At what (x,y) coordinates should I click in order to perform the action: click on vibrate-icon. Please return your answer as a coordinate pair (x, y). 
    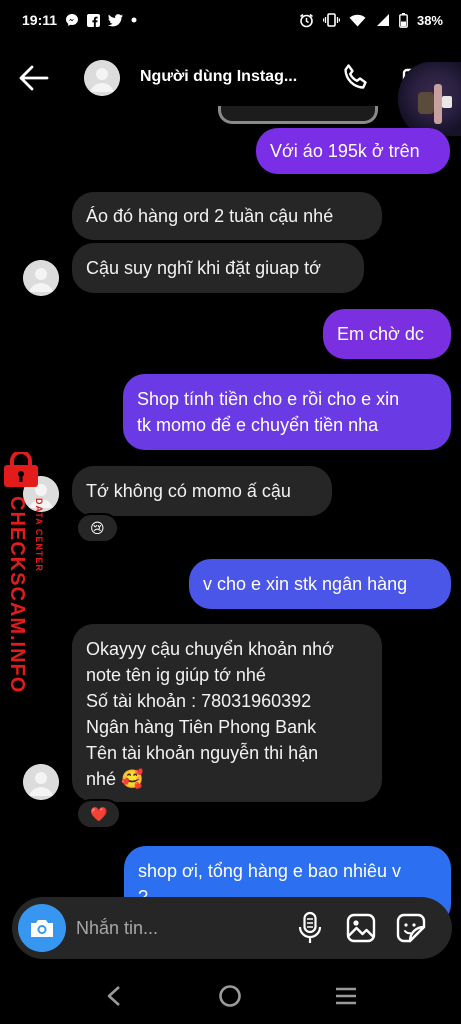
    Looking at the image, I should click on (331, 20).